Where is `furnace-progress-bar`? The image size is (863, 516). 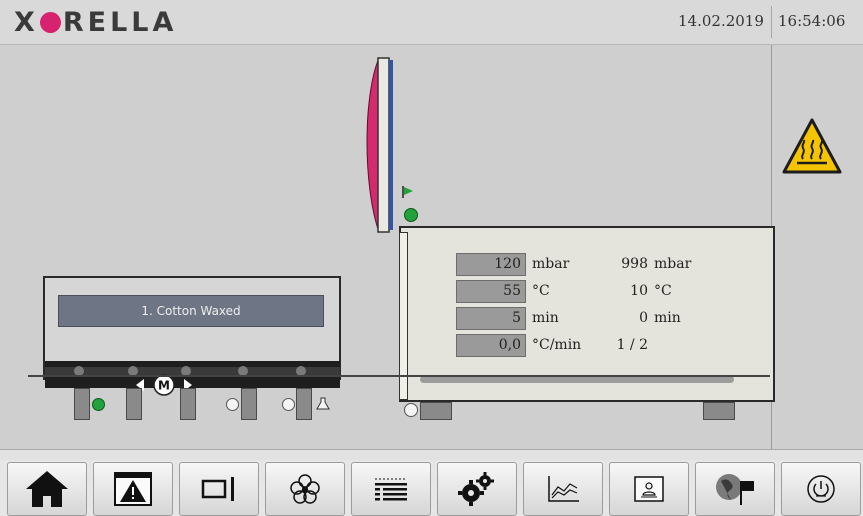 furnace-progress-bar is located at coordinates (577, 379).